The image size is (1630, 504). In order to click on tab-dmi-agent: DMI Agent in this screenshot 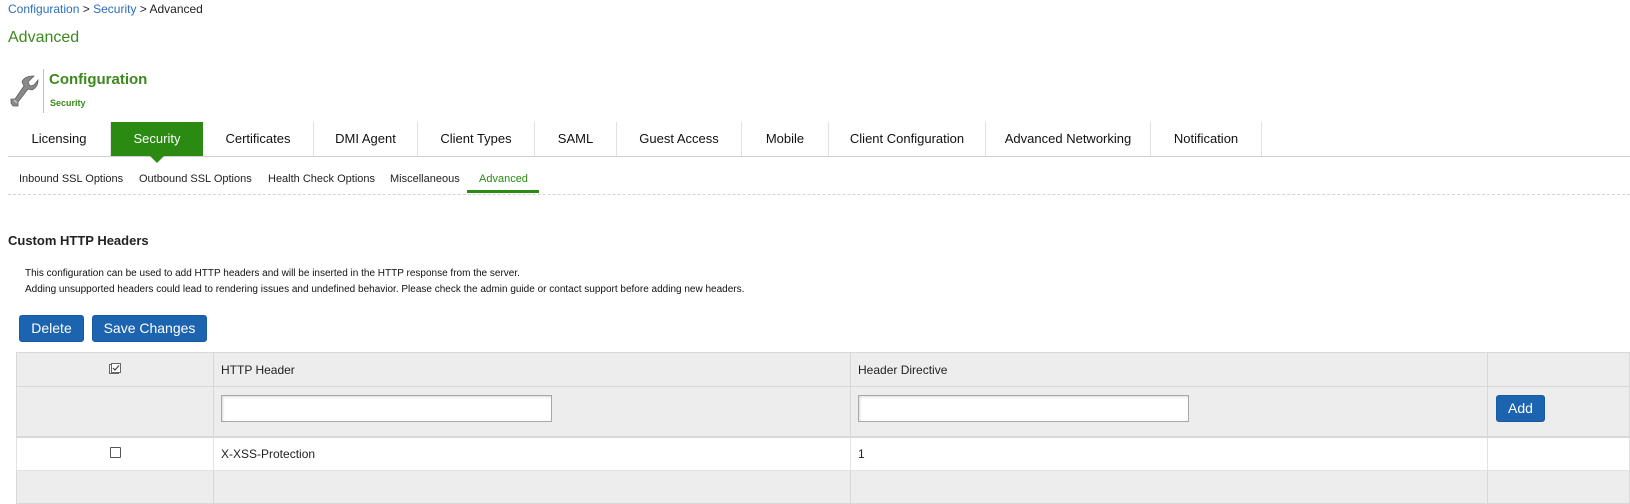, I will do `click(366, 139)`.